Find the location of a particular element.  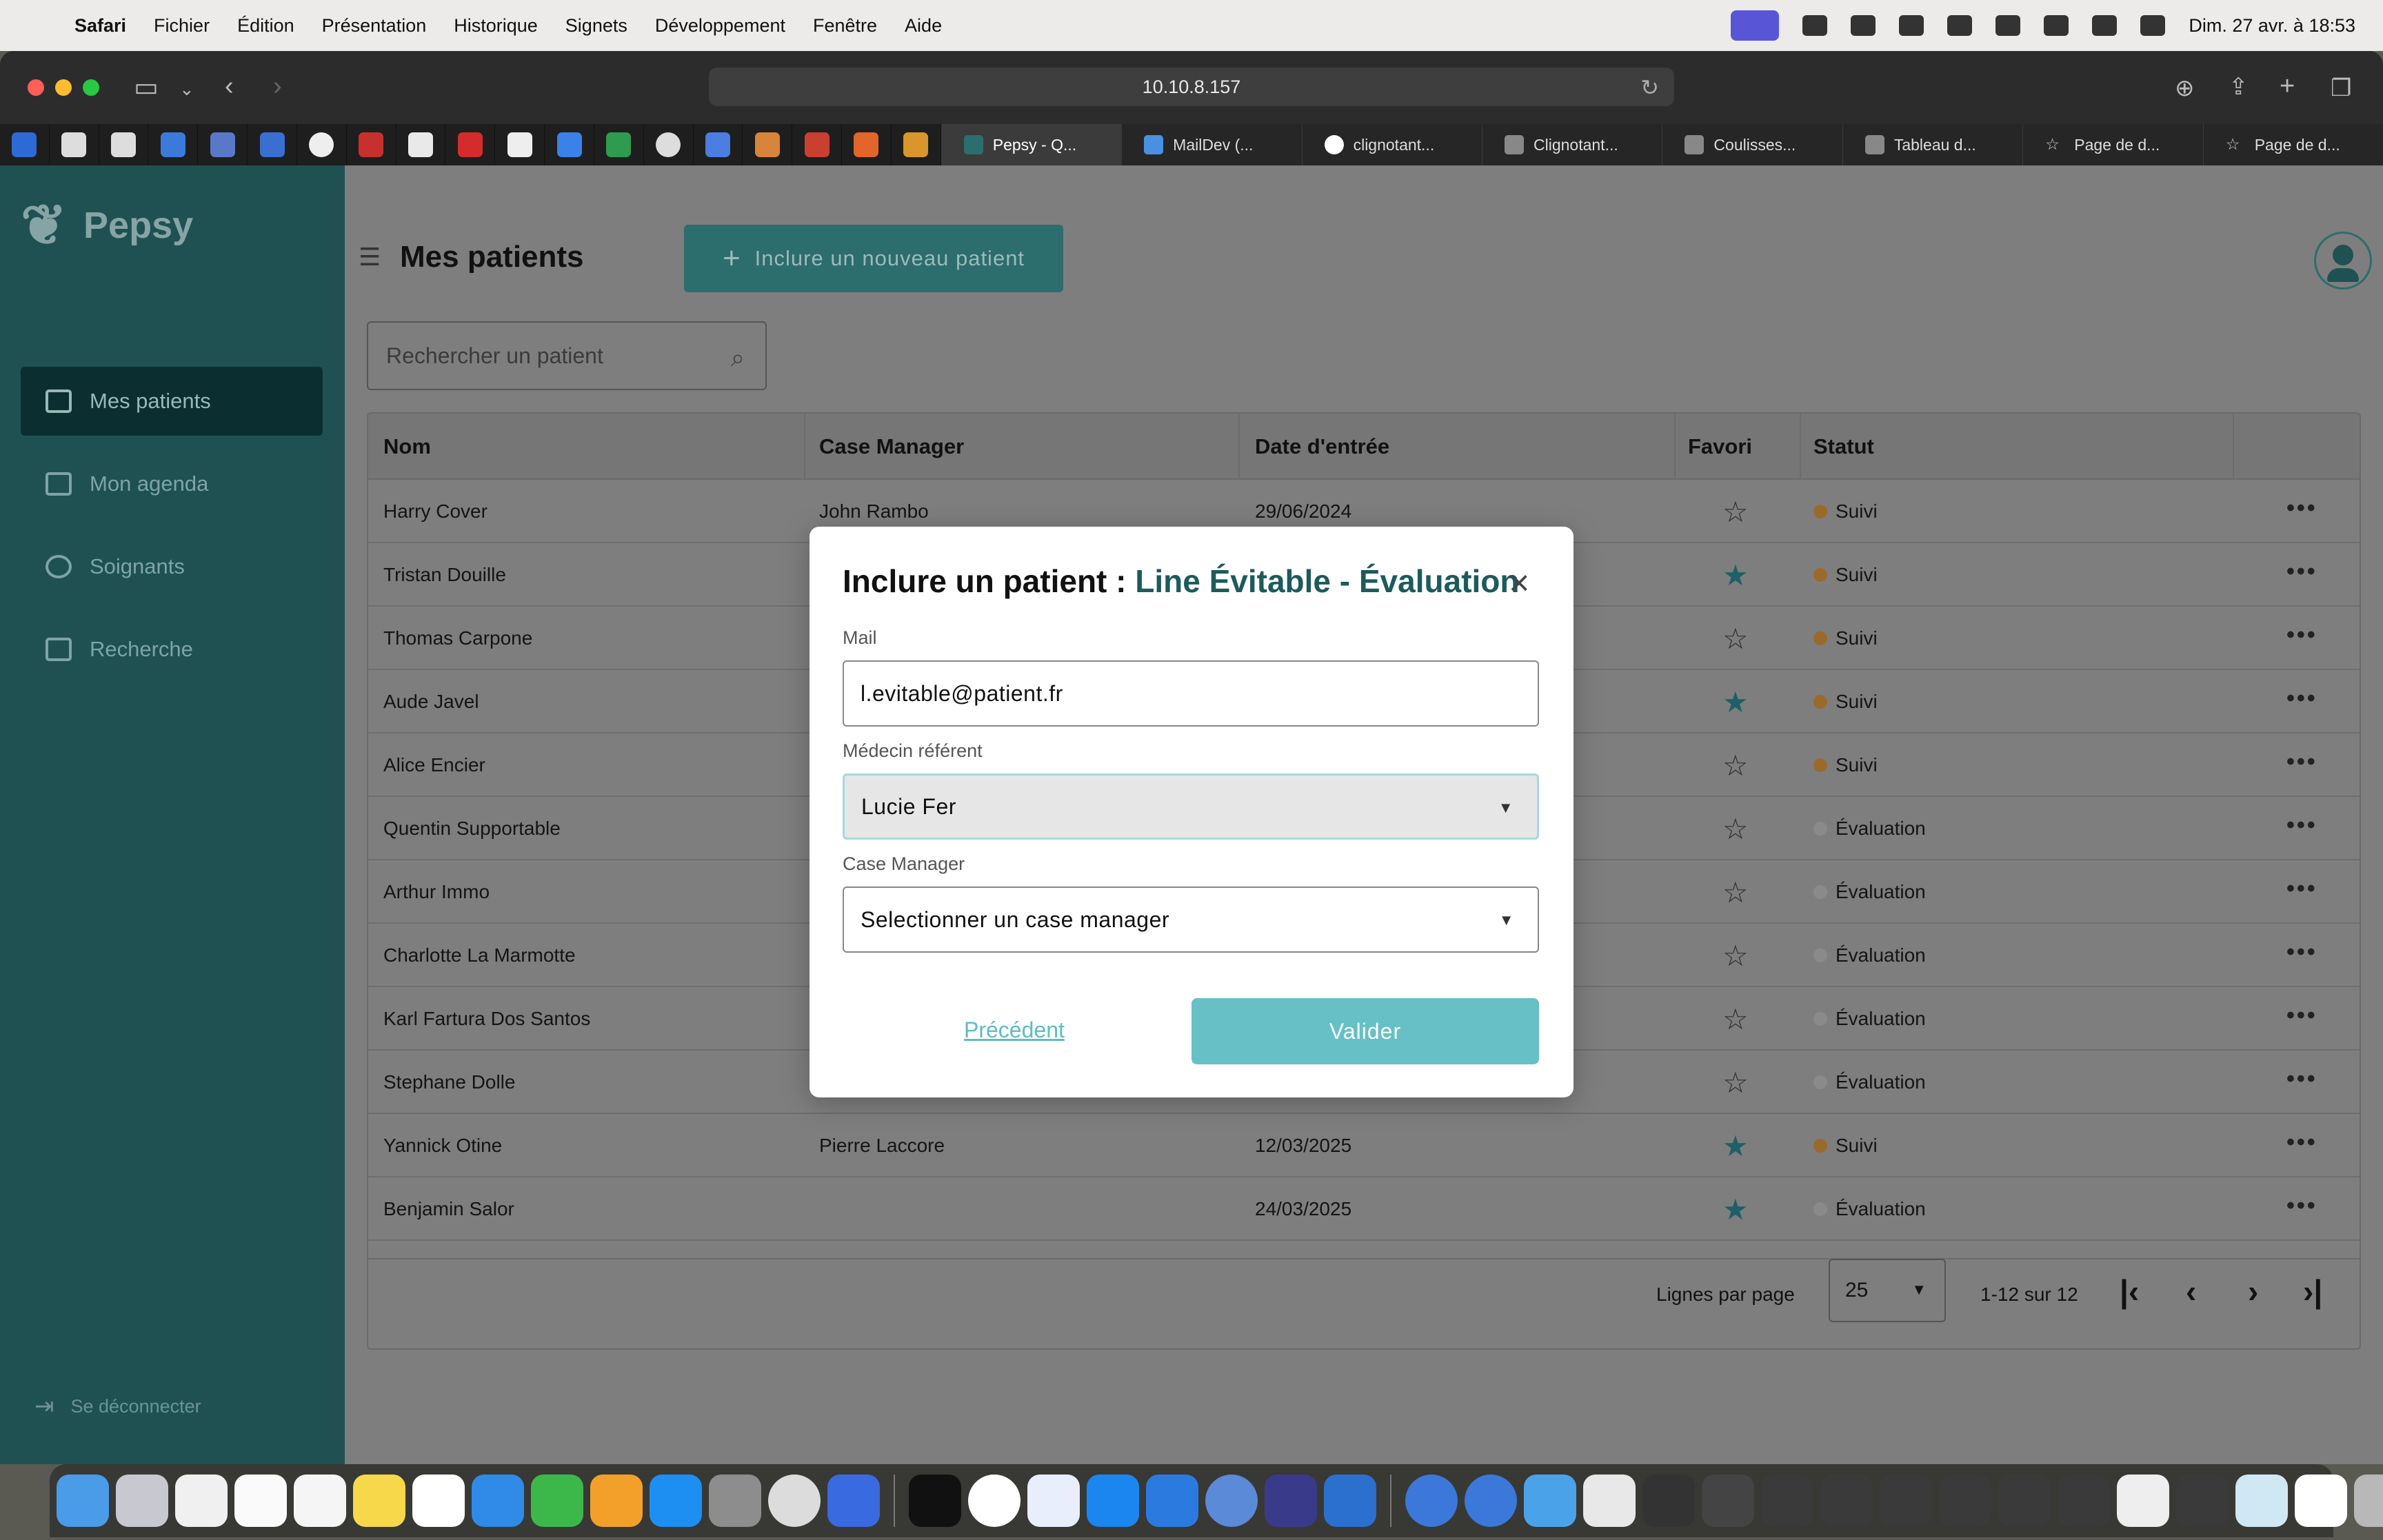

pages-icon is located at coordinates (616, 1501).